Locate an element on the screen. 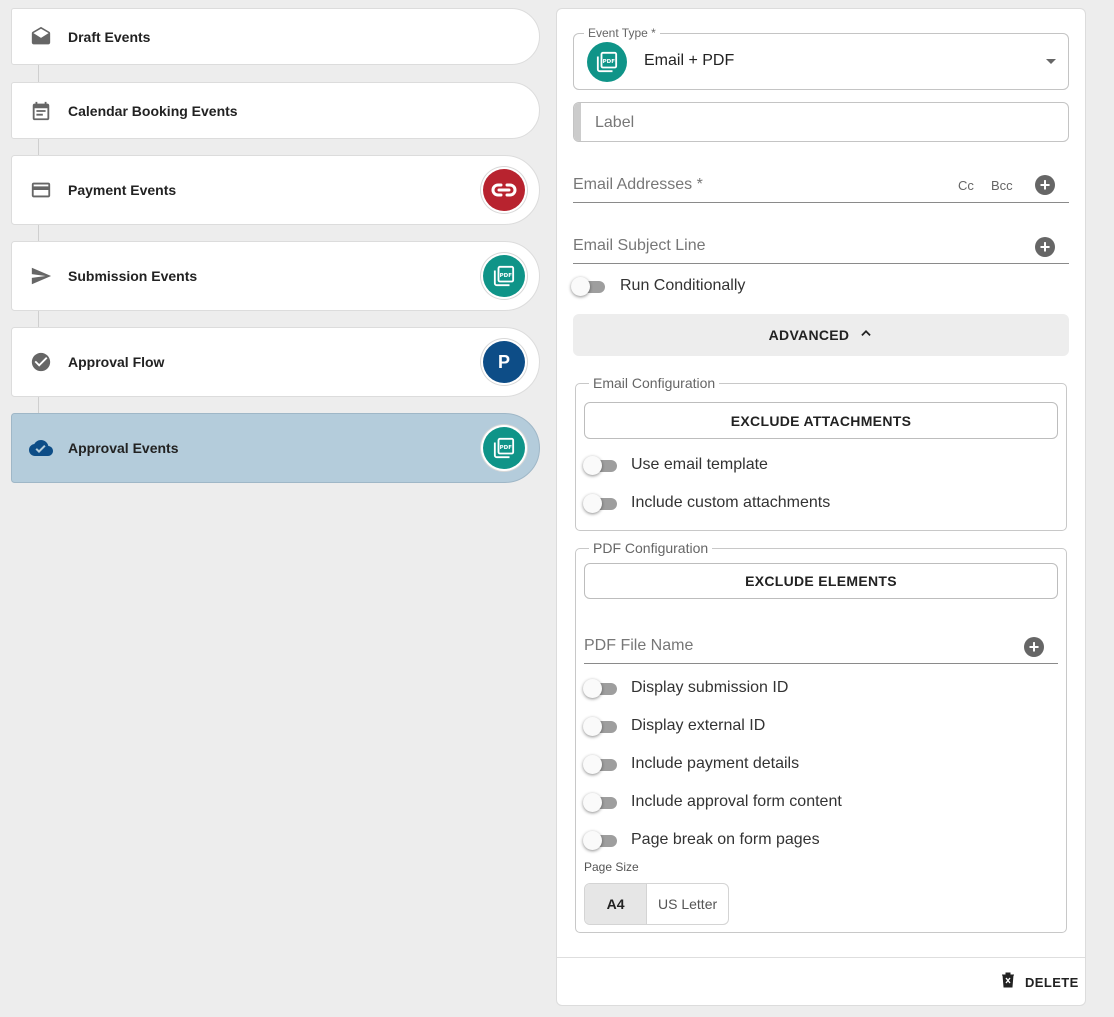 This screenshot has width=1114, height=1017. advanced-toggle-button: ADVANCED is located at coordinates (821, 335).